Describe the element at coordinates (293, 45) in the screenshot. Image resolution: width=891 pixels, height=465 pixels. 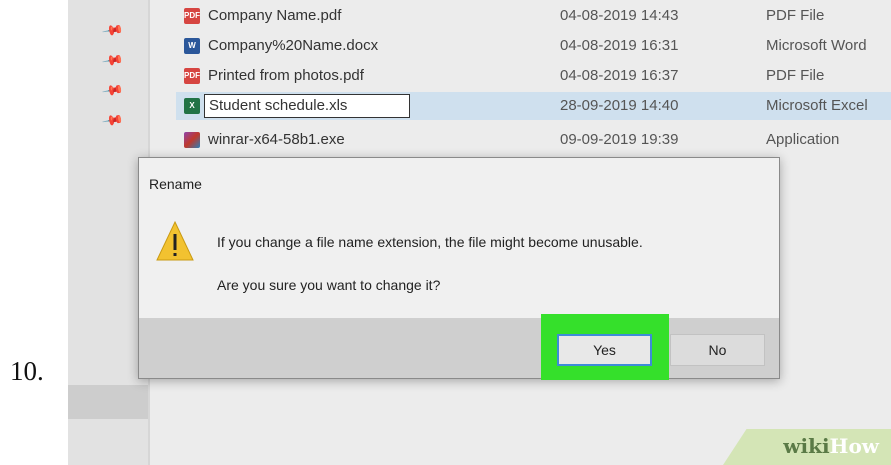
I see `file-name: Company%20Name.docx` at that location.